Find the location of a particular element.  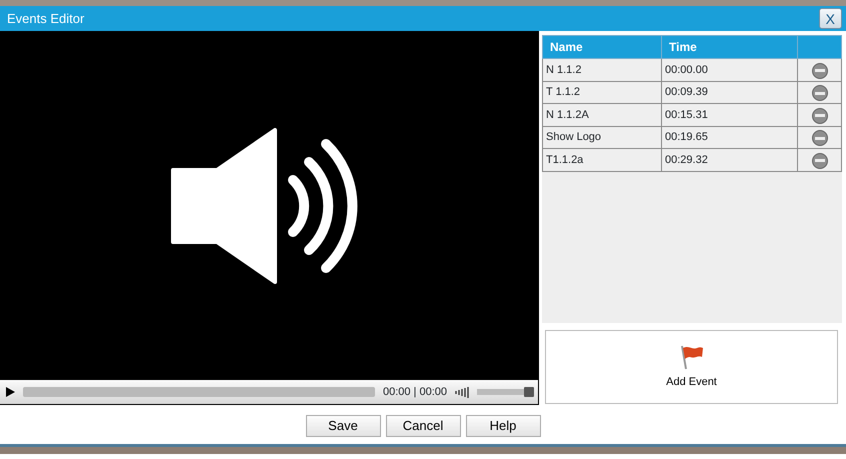

column-header: Name is located at coordinates (602, 47).